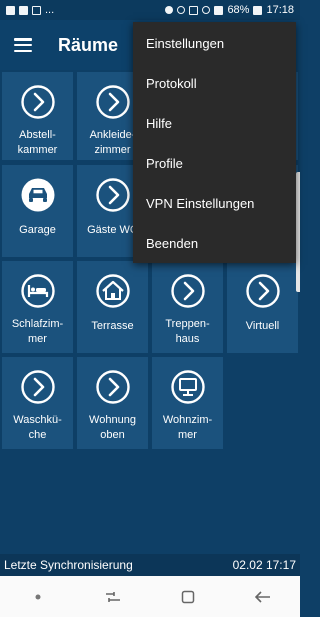 Image resolution: width=320 pixels, height=617 pixels. I want to click on page-title: Räume, so click(88, 44).